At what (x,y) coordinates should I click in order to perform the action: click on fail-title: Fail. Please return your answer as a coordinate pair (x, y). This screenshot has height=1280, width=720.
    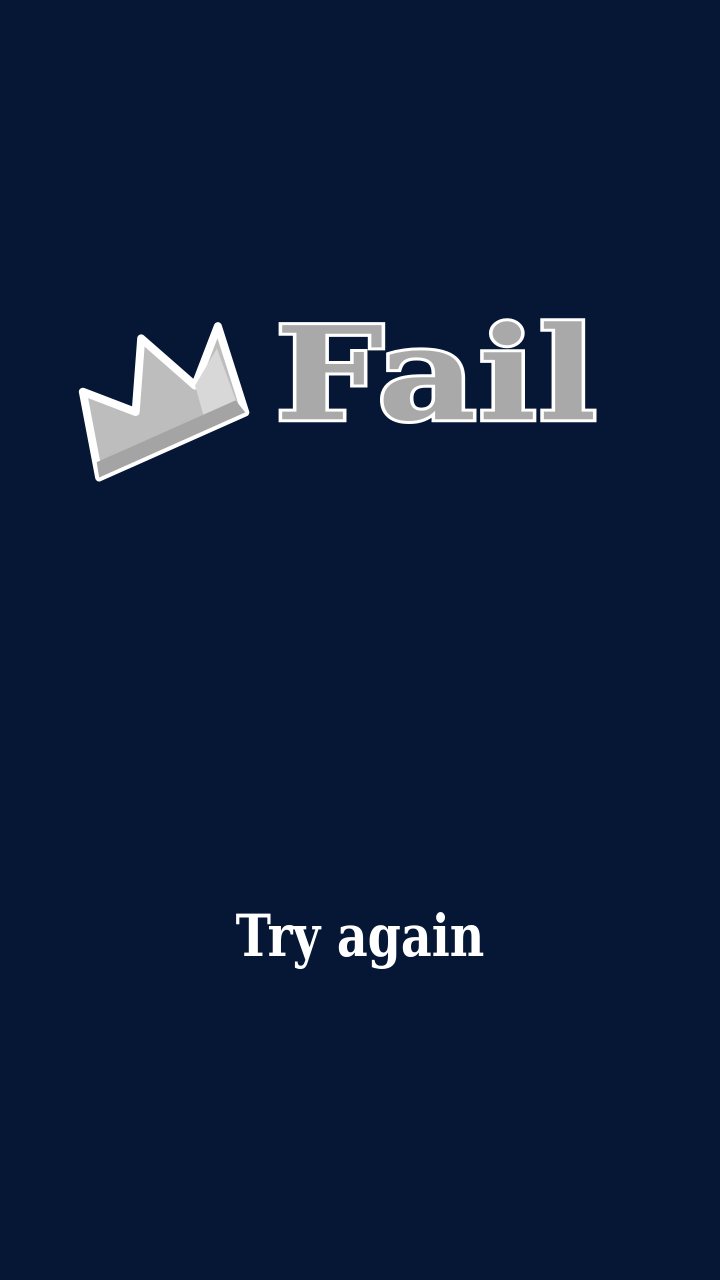
    Looking at the image, I should click on (435, 374).